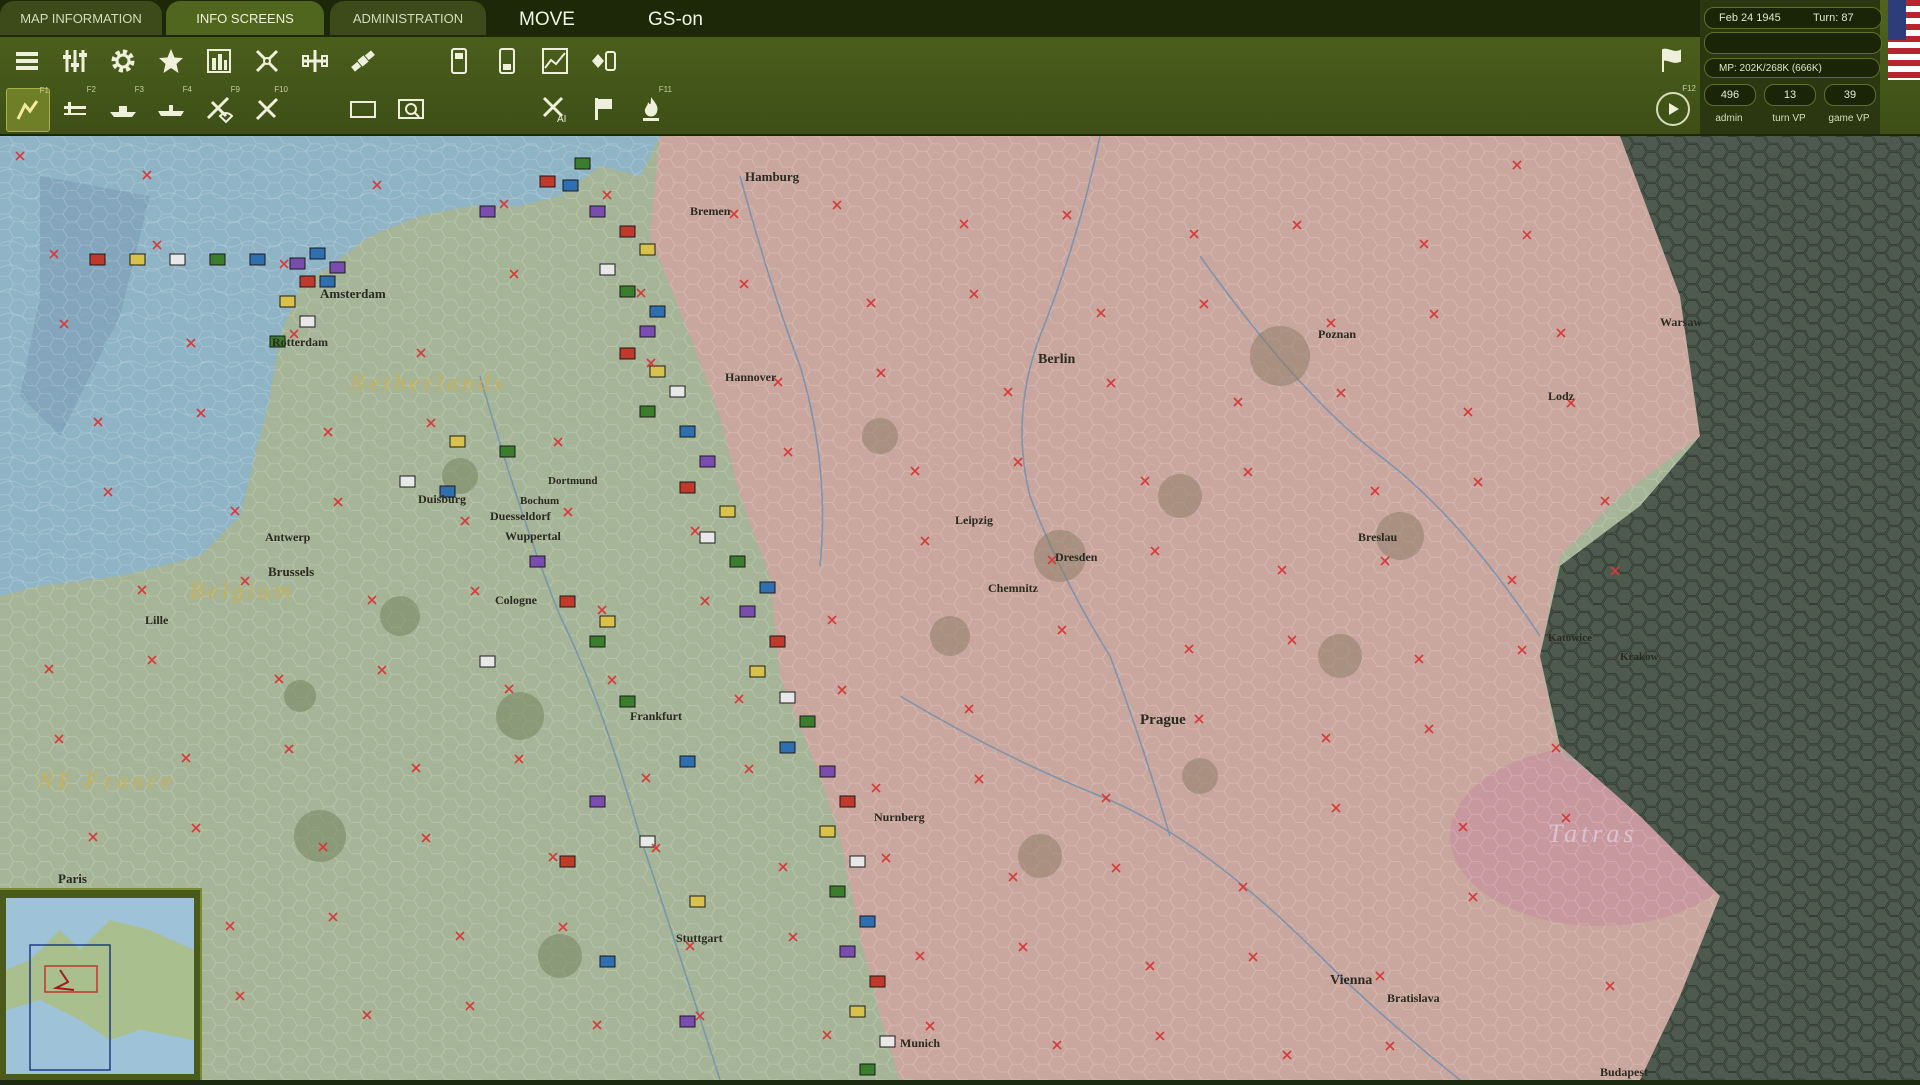 This screenshot has height=1085, width=1920. What do you see at coordinates (408, 18) in the screenshot?
I see `tab-administration: ADMINISTRATION` at bounding box center [408, 18].